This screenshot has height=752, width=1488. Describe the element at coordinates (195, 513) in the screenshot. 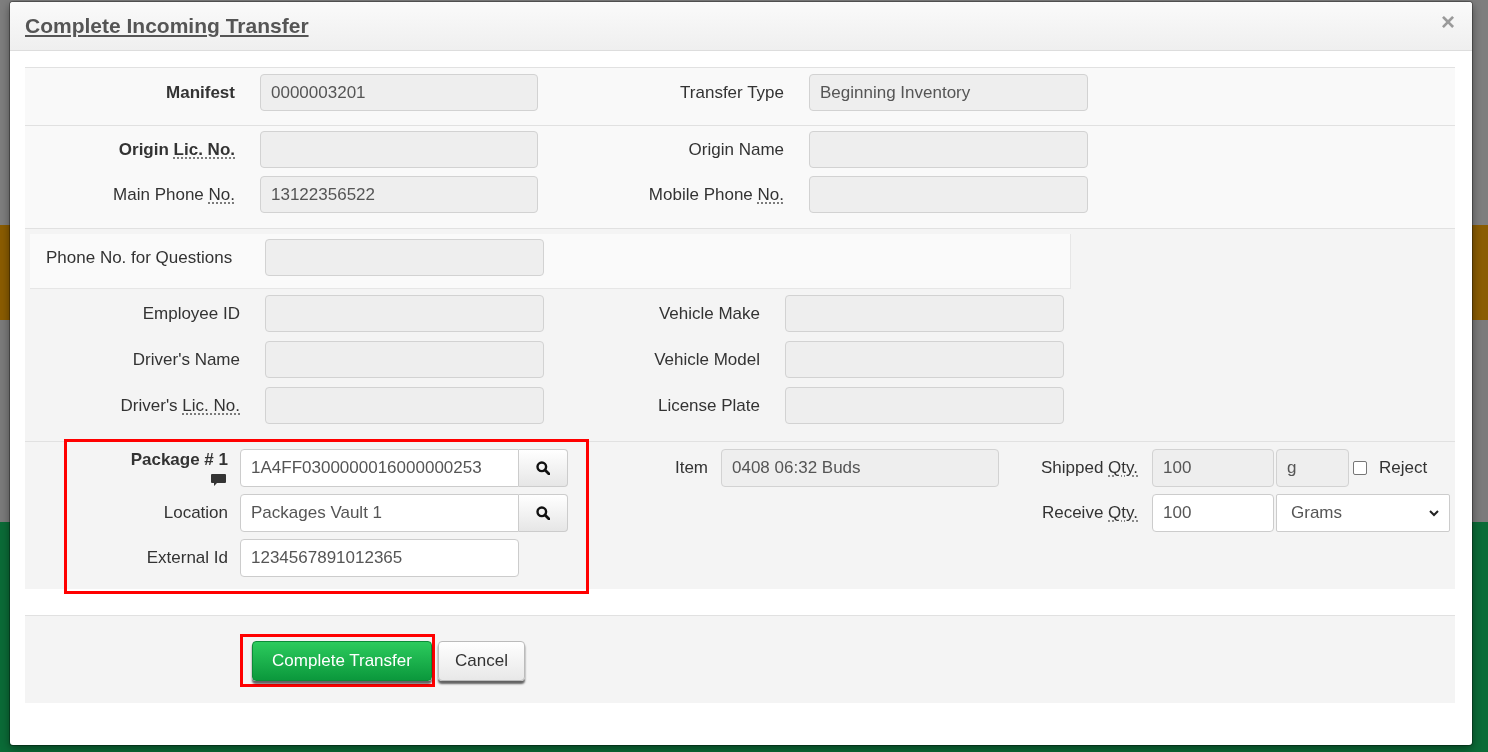

I see `field-label: Location` at that location.